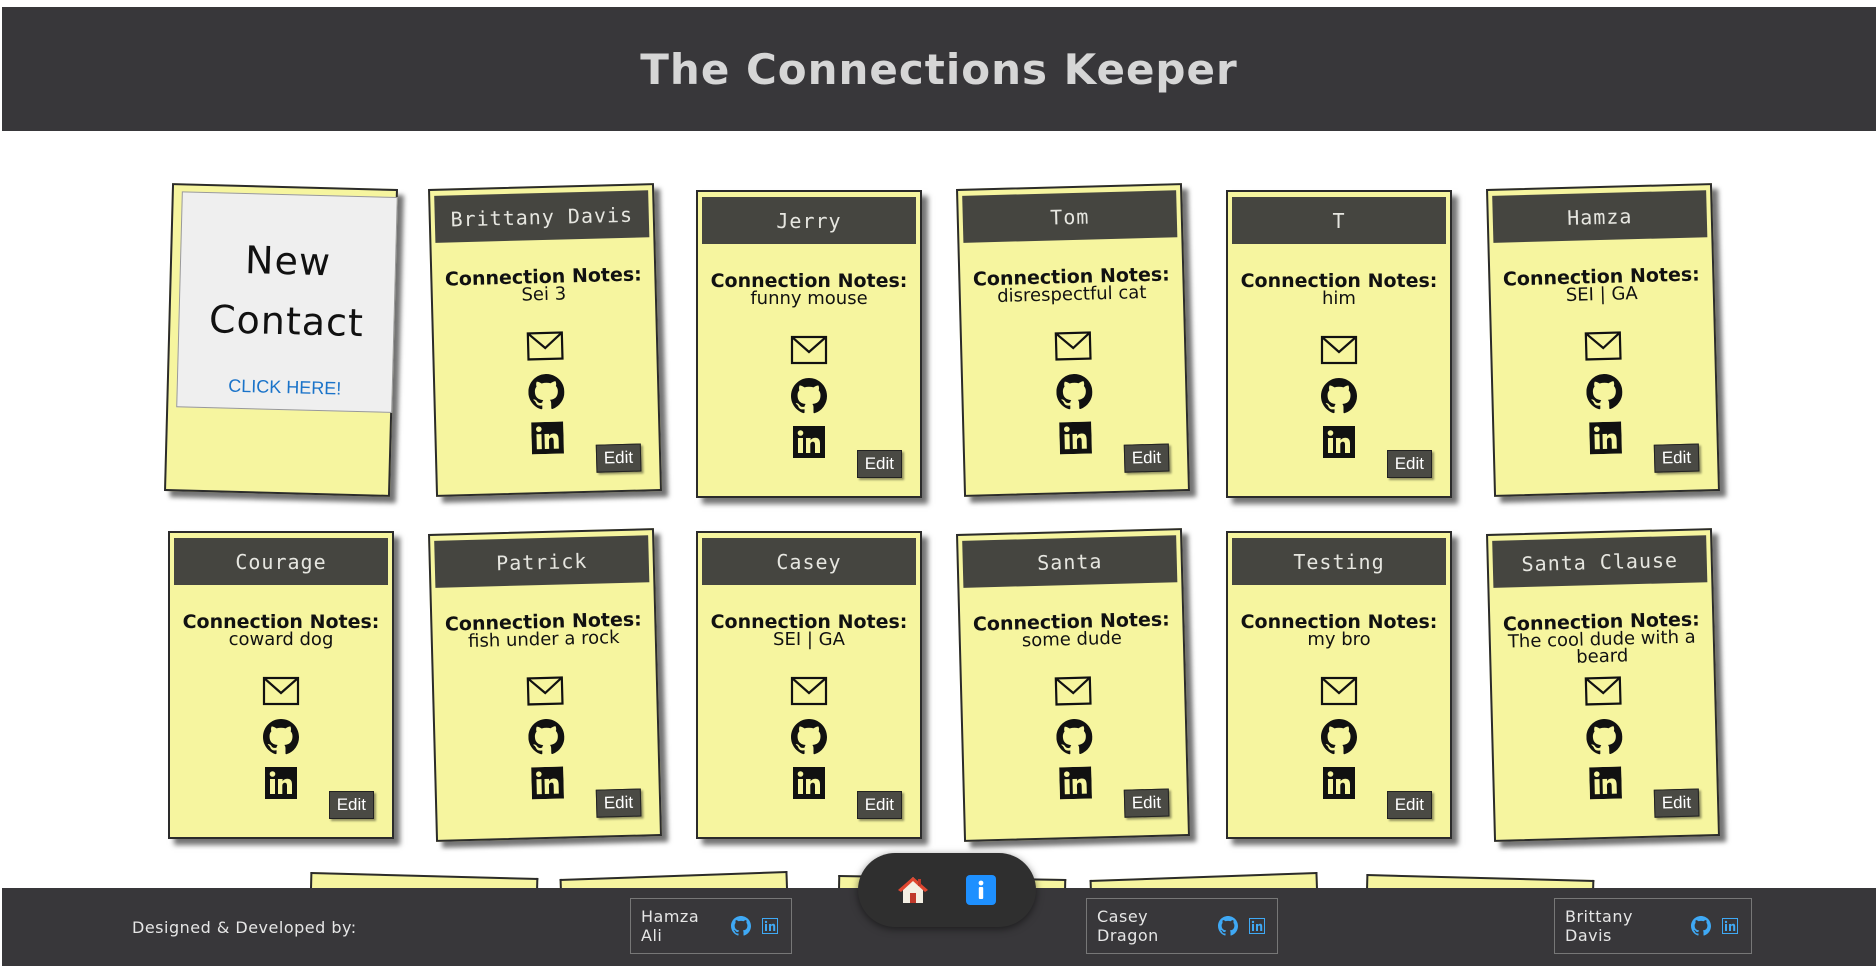 Image resolution: width=1876 pixels, height=966 pixels. What do you see at coordinates (1128, 926) in the screenshot?
I see `developer-name: Casey Dragon` at bounding box center [1128, 926].